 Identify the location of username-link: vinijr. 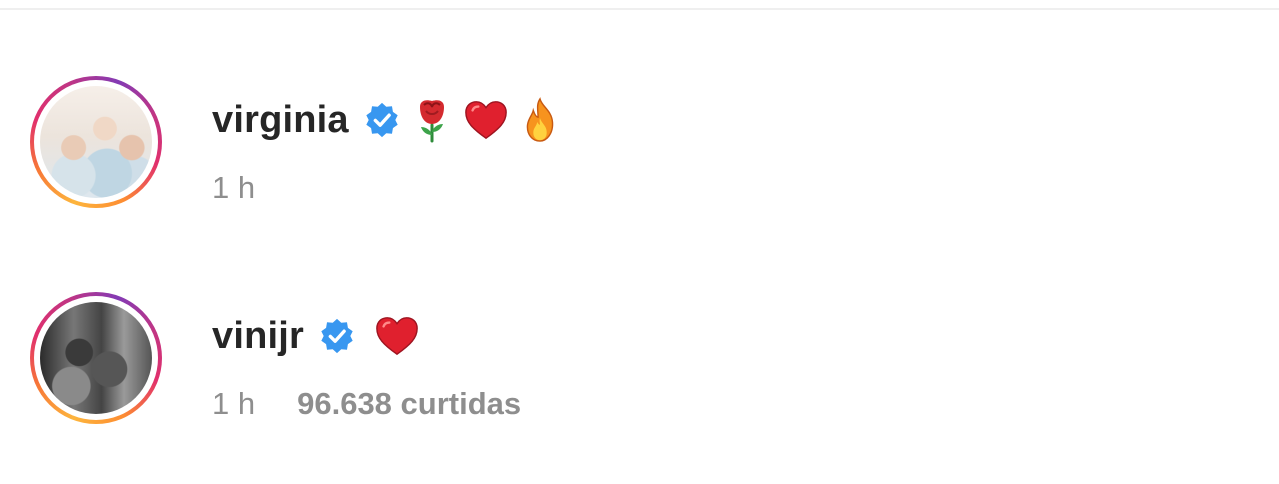
(258, 336).